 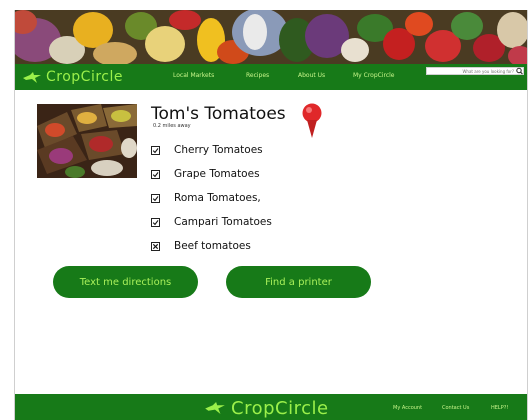 I want to click on text-directions-button: Text me directions, so click(x=125, y=282).